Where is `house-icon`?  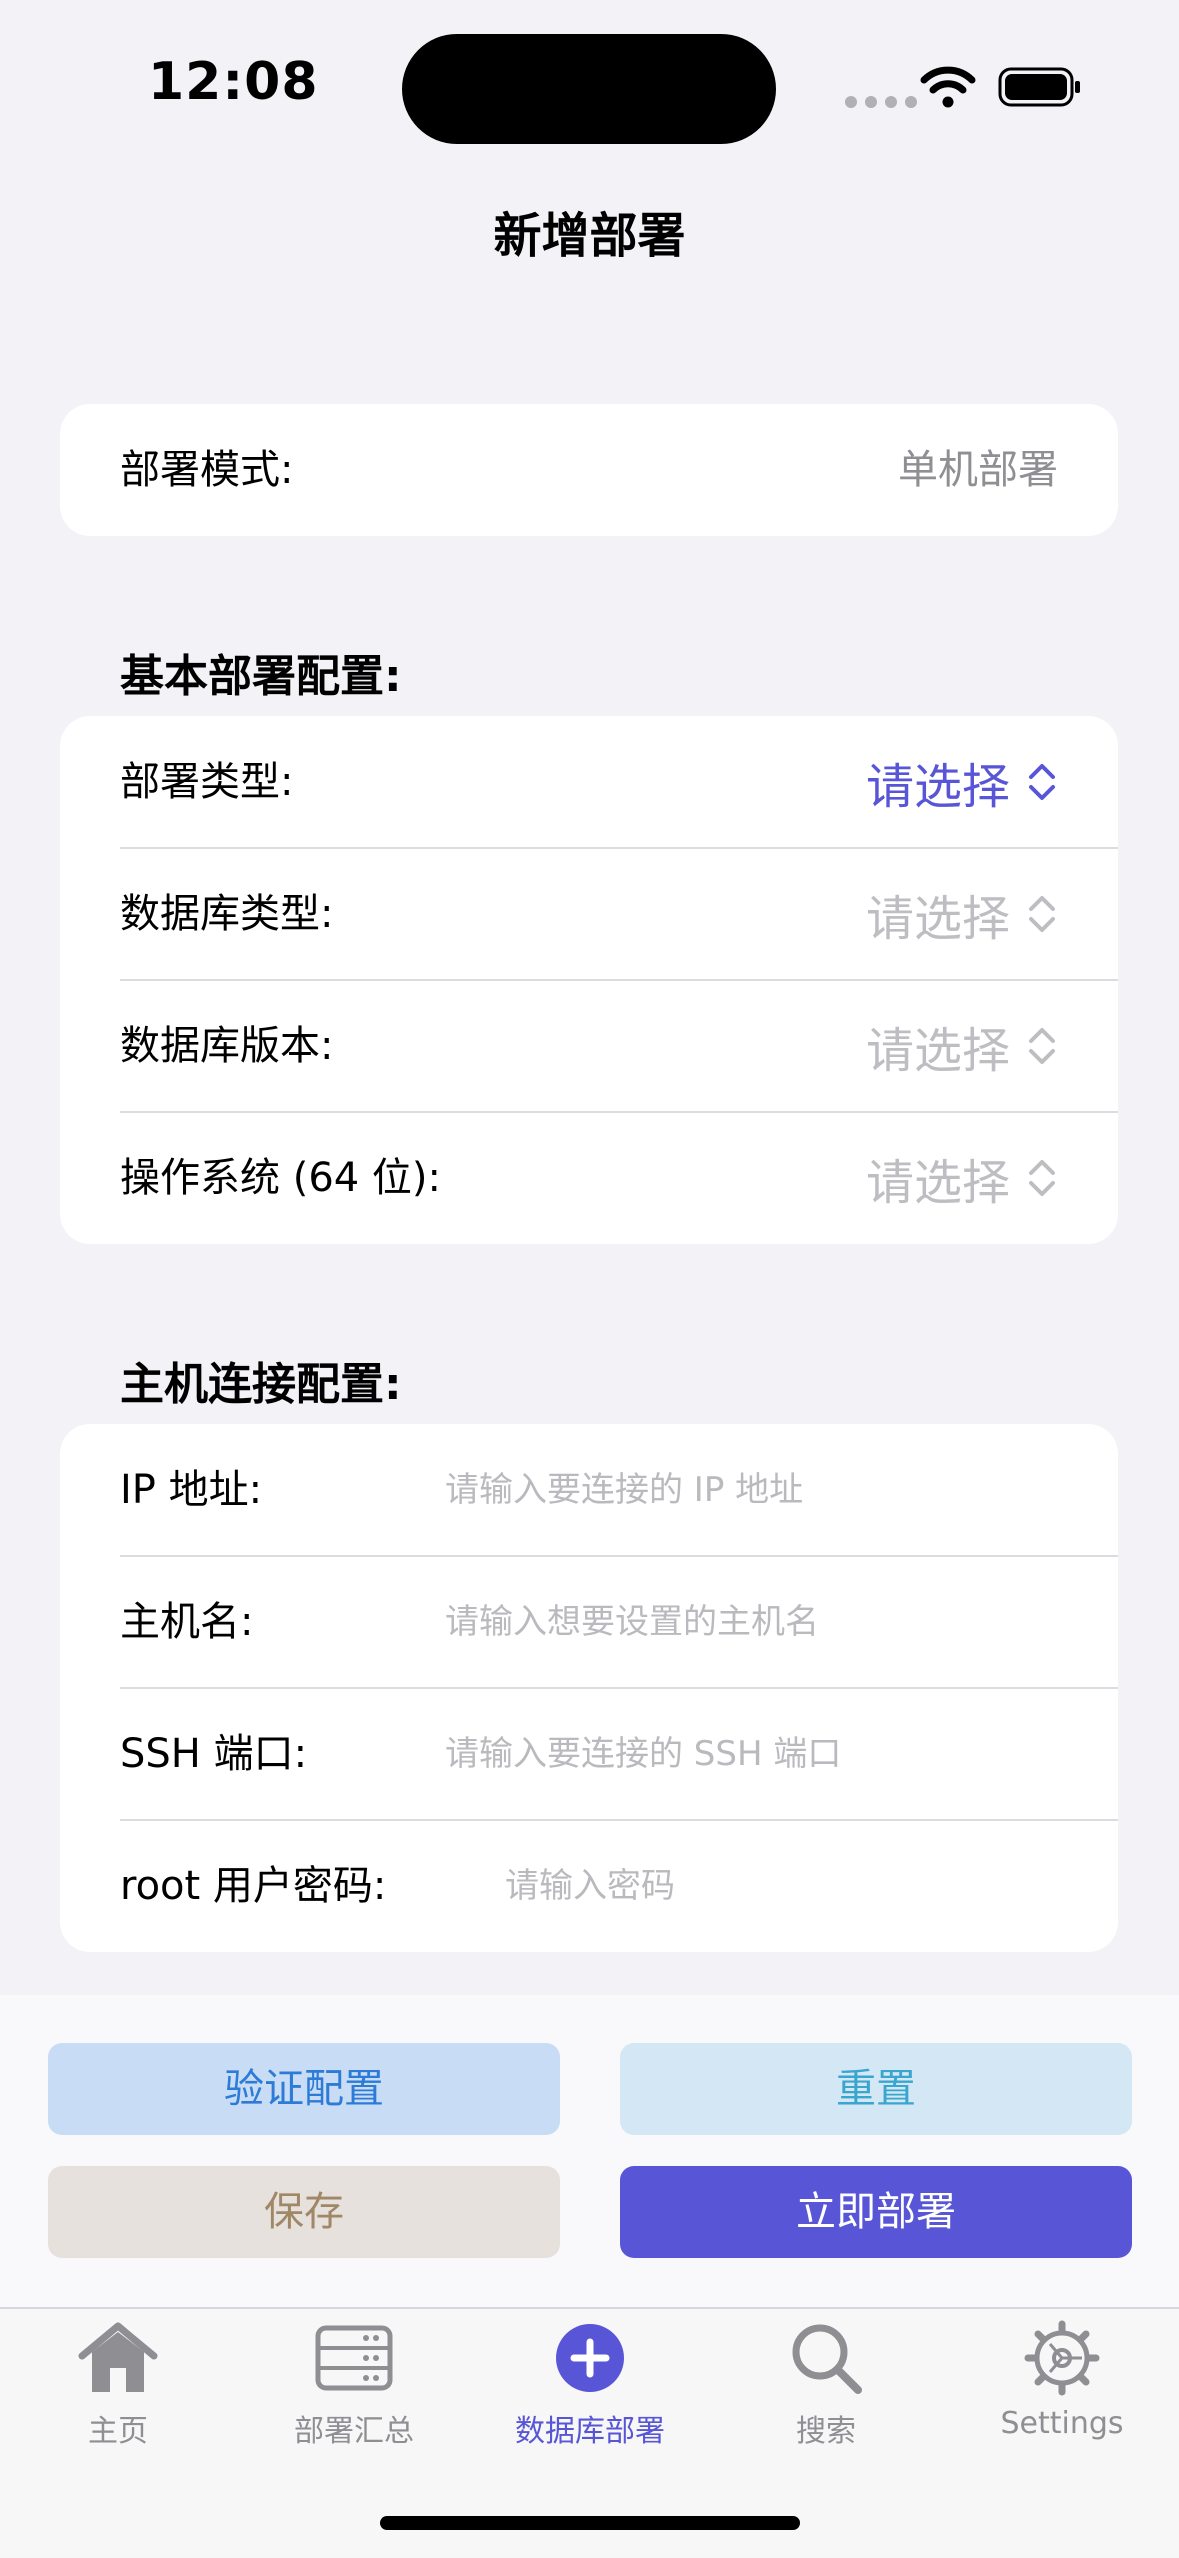 house-icon is located at coordinates (118, 2357).